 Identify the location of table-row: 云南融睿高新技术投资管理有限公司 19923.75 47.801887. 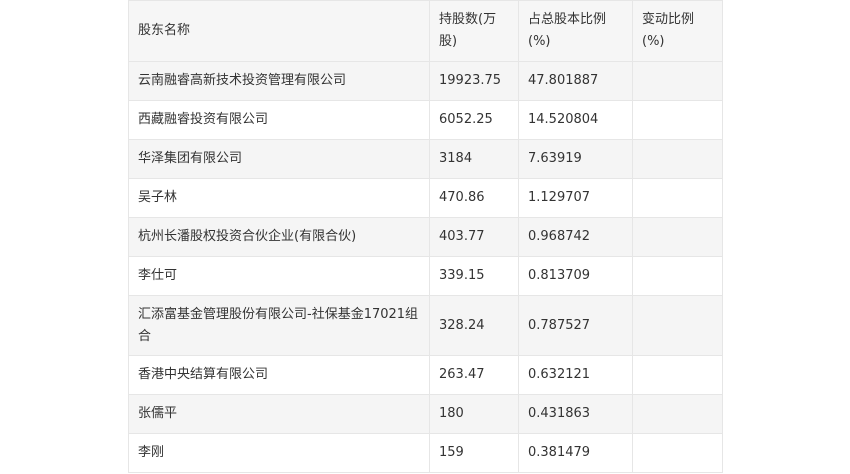
(425, 81).